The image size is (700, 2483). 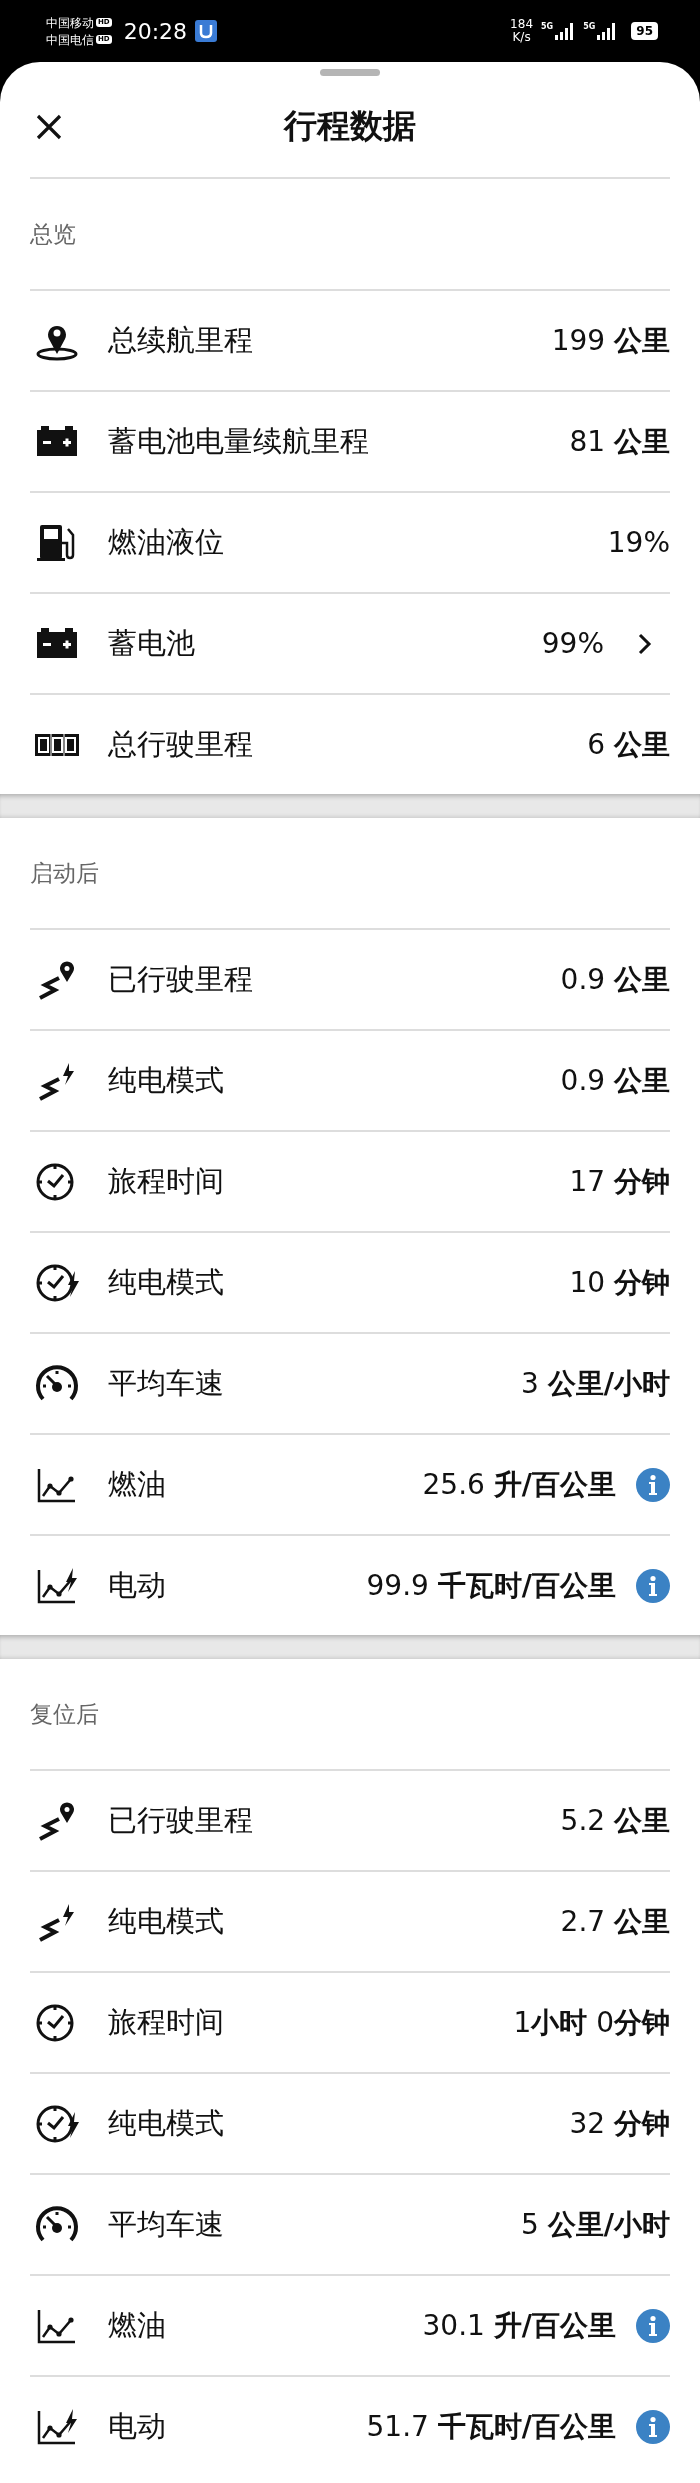 I want to click on row-value: 99%, so click(x=572, y=643).